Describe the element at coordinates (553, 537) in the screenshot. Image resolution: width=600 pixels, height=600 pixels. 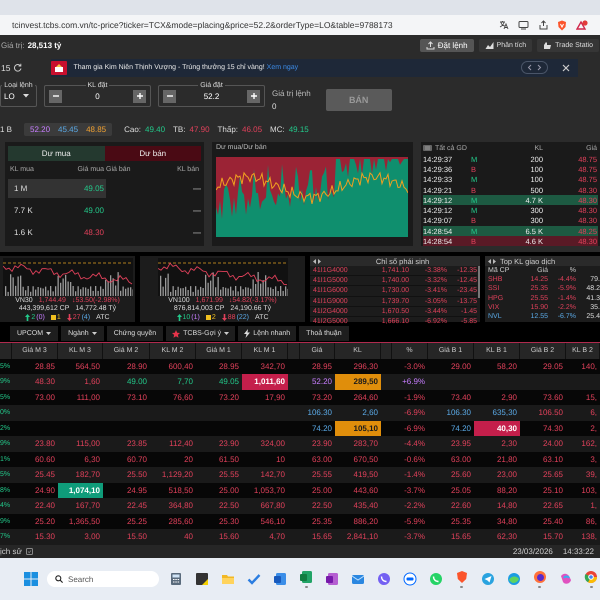
I see `table-cell-text: 15.70` at that location.